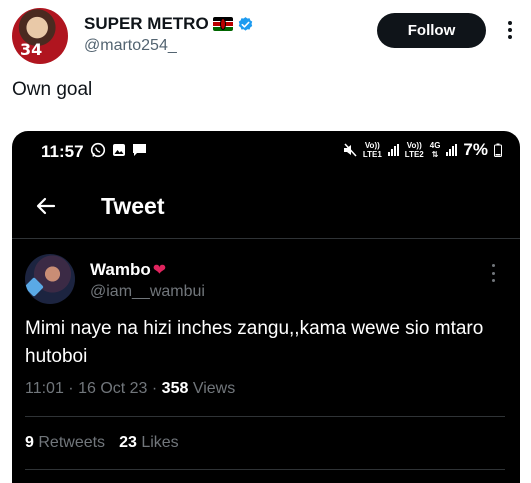  What do you see at coordinates (214, 388) in the screenshot?
I see `views-label: Views` at bounding box center [214, 388].